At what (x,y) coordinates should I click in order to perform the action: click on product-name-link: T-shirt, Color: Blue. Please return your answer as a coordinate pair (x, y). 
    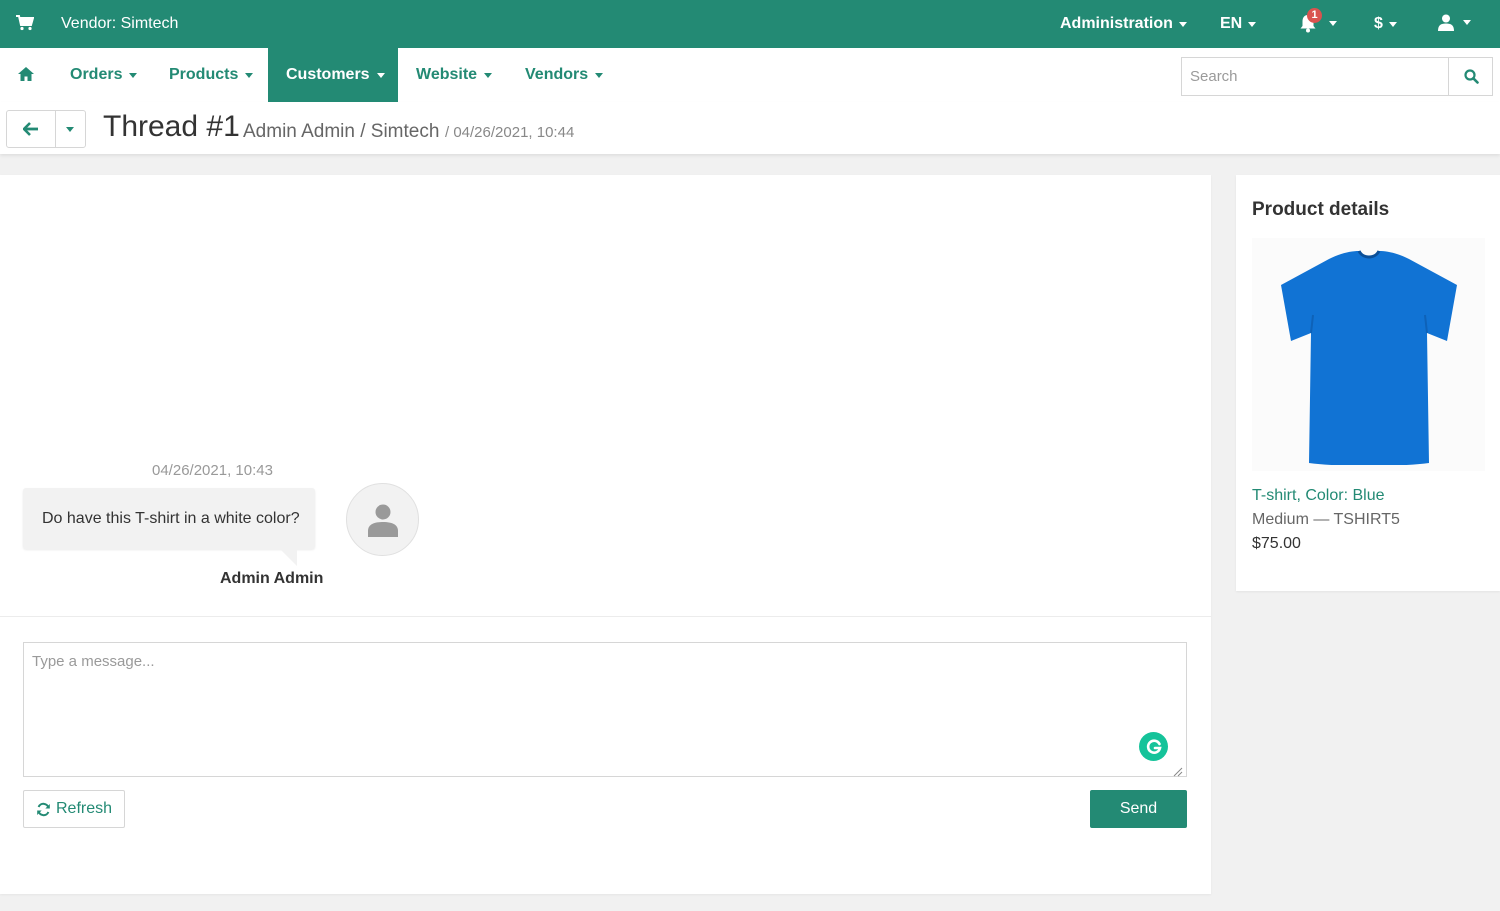
    Looking at the image, I should click on (1318, 496).